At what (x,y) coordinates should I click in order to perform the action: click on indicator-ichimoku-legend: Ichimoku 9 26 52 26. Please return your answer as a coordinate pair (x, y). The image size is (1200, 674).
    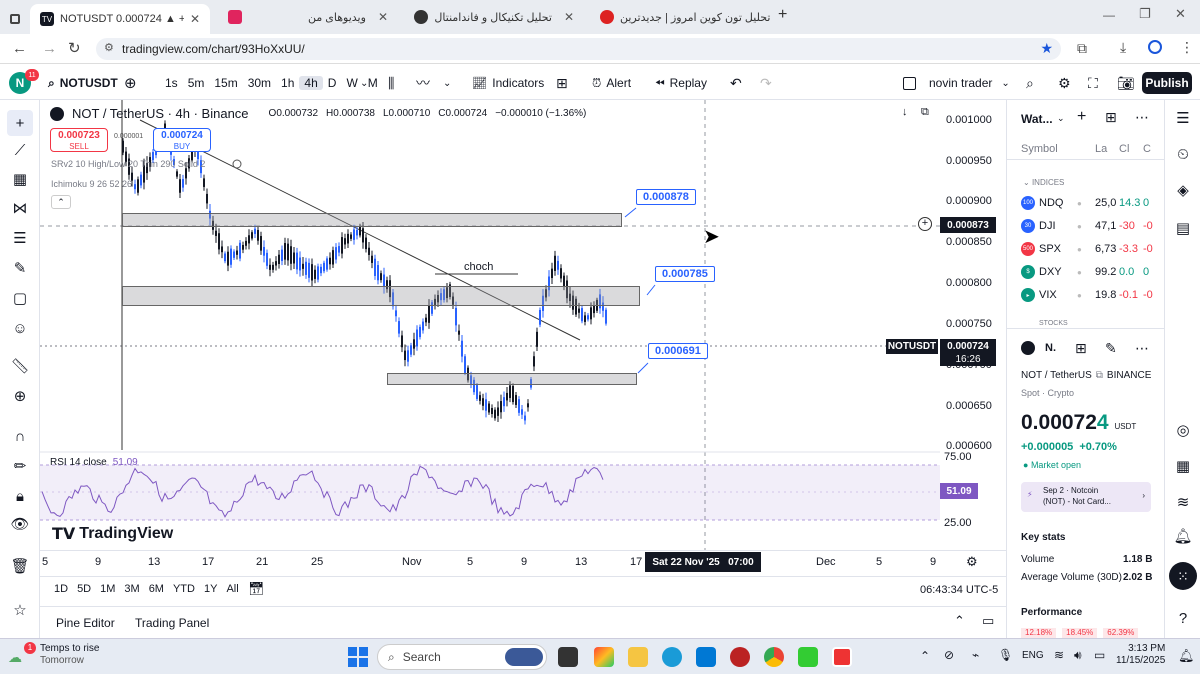
    Looking at the image, I should click on (91, 184).